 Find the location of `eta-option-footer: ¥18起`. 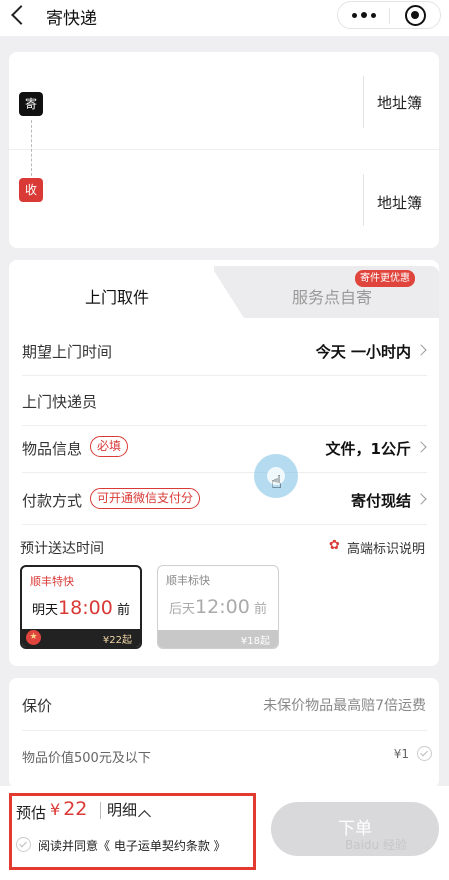

eta-option-footer: ¥18起 is located at coordinates (218, 639).